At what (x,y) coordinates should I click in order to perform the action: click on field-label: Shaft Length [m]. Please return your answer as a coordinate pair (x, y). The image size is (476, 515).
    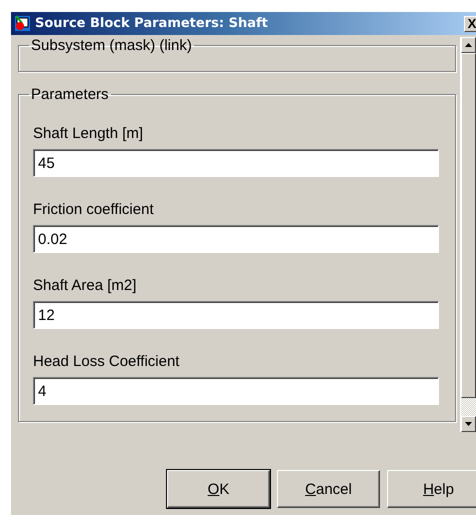
    Looking at the image, I should click on (88, 134).